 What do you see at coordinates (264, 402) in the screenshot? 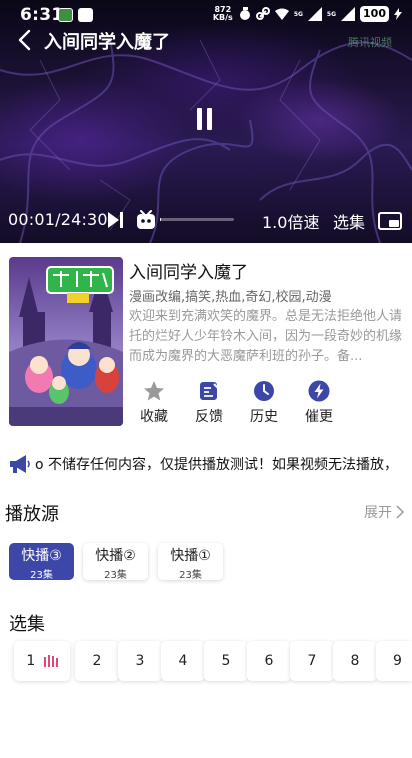
I see `history-button: 历史` at bounding box center [264, 402].